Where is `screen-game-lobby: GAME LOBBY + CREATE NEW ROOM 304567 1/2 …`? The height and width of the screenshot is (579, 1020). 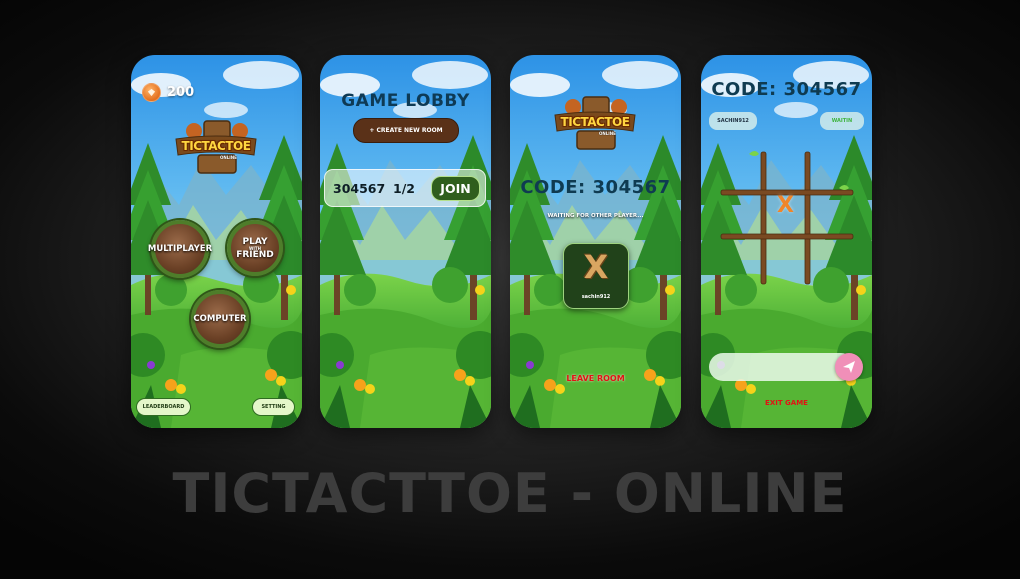
screen-game-lobby: GAME LOBBY + CREATE NEW ROOM 304567 1/2 … is located at coordinates (405, 241).